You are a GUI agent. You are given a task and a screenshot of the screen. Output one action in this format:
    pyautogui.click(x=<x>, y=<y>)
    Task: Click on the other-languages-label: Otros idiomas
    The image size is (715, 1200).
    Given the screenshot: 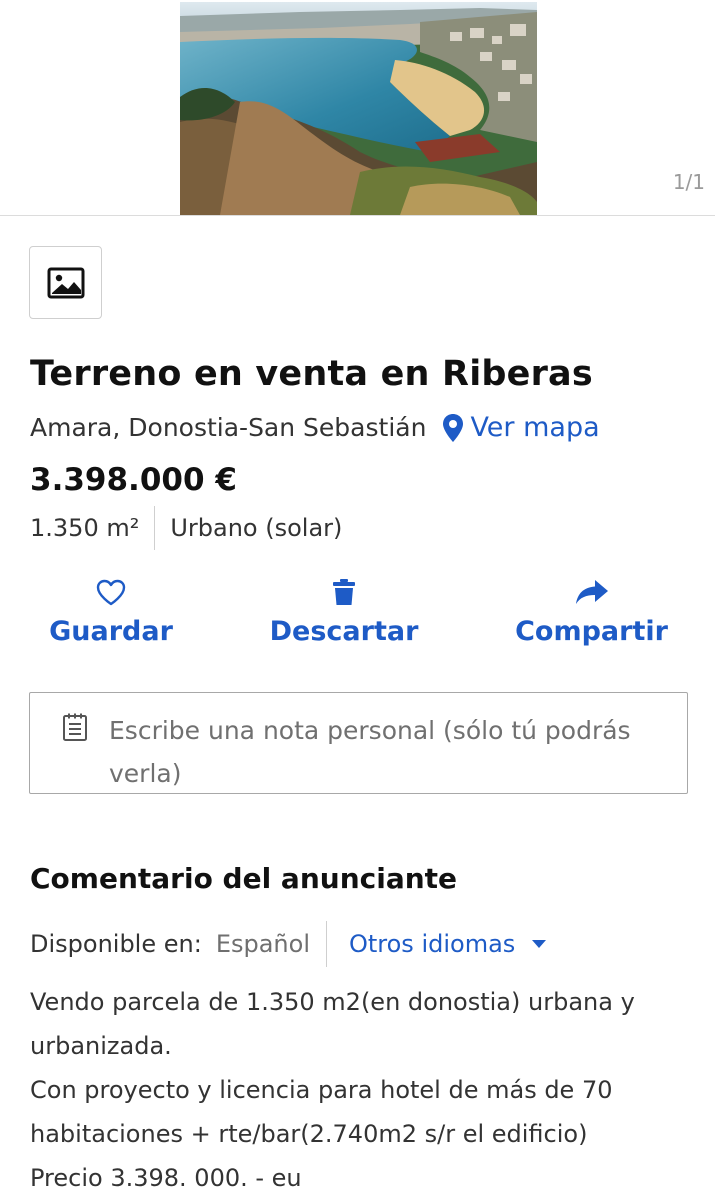 What is the action you would take?
    pyautogui.click(x=432, y=944)
    